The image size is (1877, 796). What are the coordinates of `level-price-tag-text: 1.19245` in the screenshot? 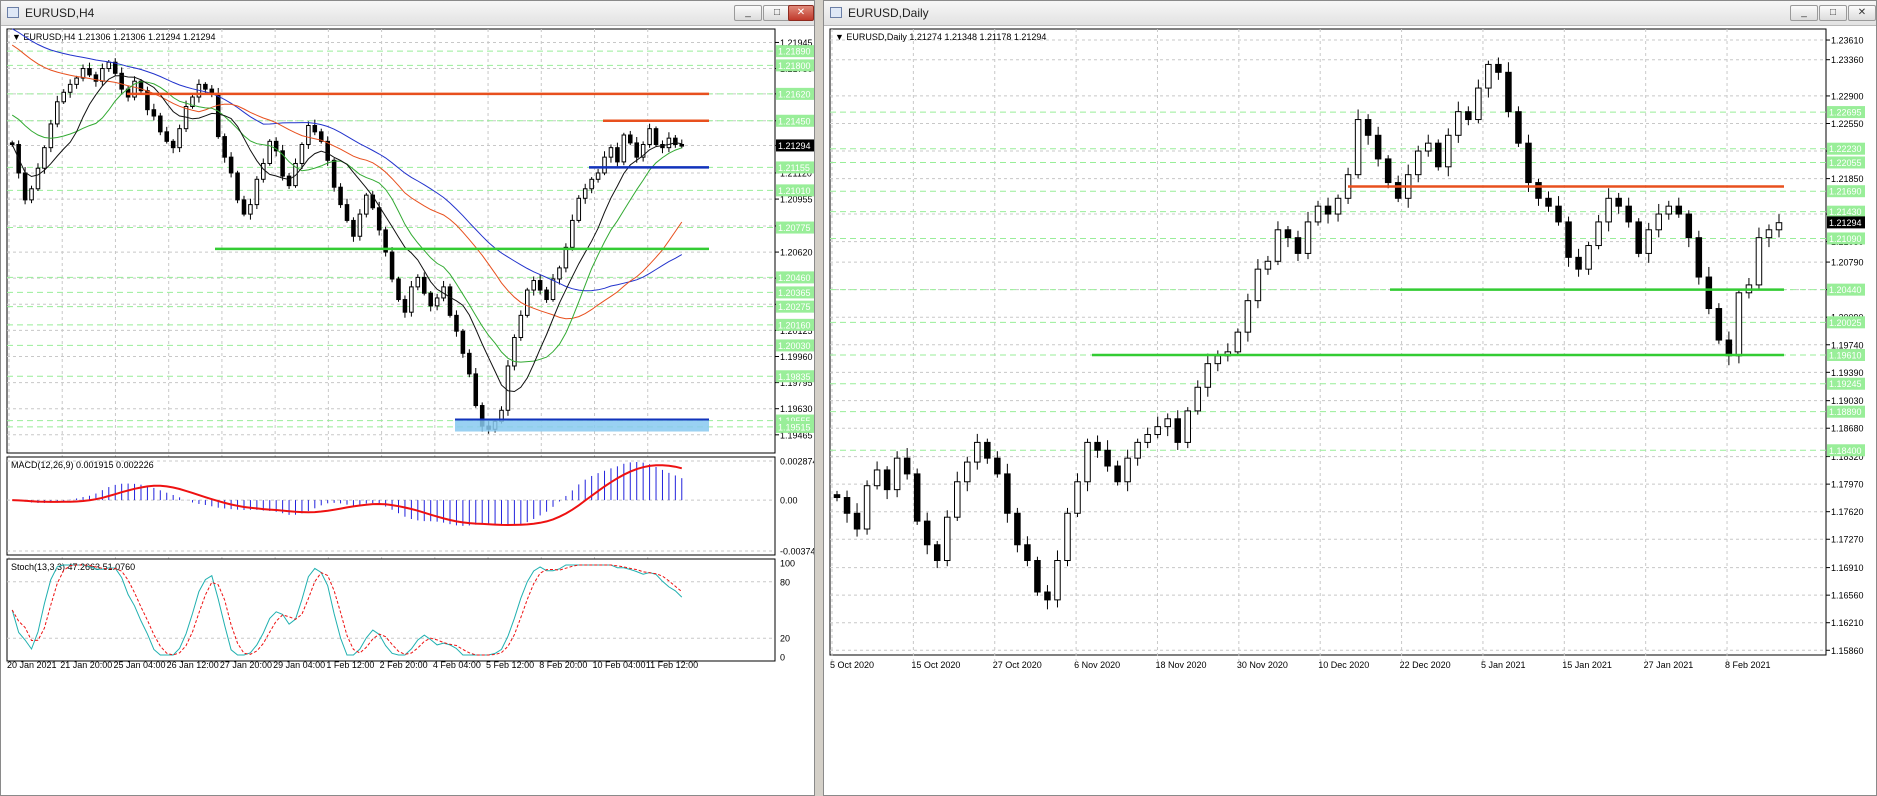 It's located at (1845, 384).